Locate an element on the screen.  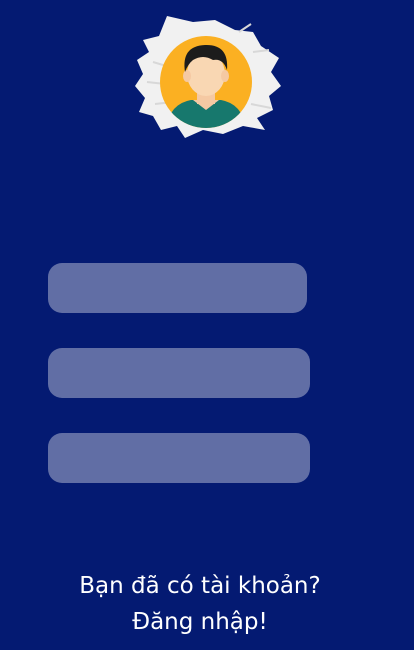
avatar is located at coordinates (207, 76).